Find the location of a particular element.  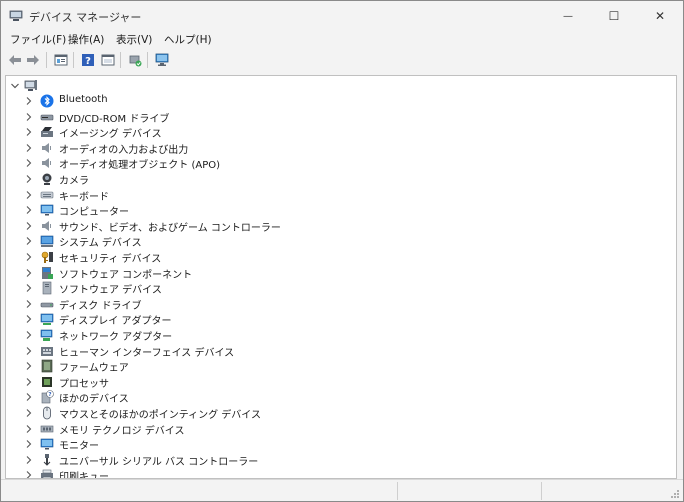

menu-file: ファイル(F) is located at coordinates (38, 39).